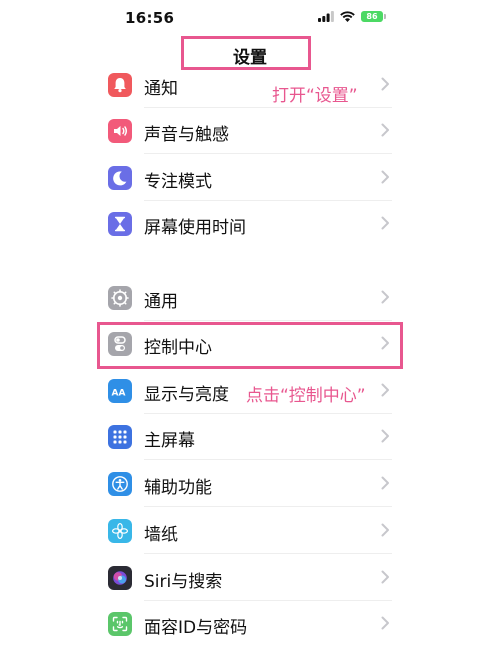 This screenshot has height=653, width=500. What do you see at coordinates (250, 344) in the screenshot?
I see `settings-item-control-center: 控制中心` at bounding box center [250, 344].